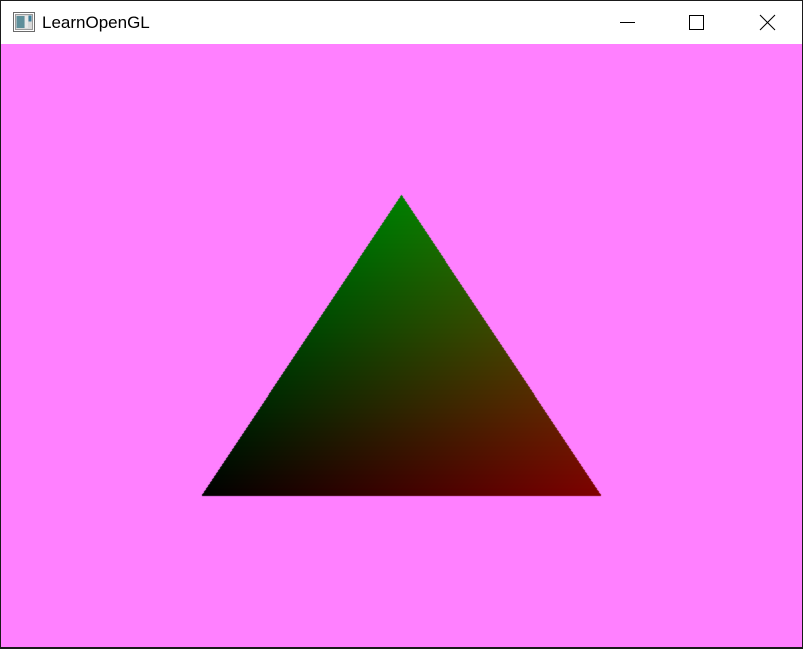 Image resolution: width=803 pixels, height=649 pixels. What do you see at coordinates (24, 22) in the screenshot?
I see `app-window-icon` at bounding box center [24, 22].